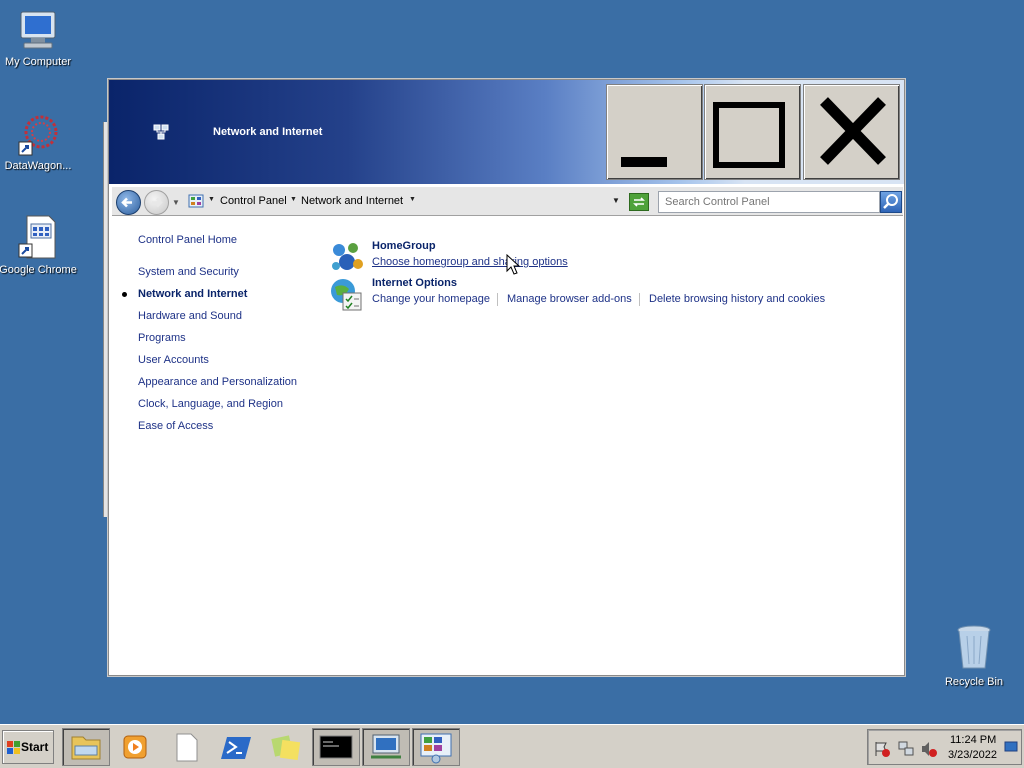 The width and height of the screenshot is (1024, 768). Describe the element at coordinates (193, 294) in the screenshot. I see `nav-item-label: Network and Internet` at that location.